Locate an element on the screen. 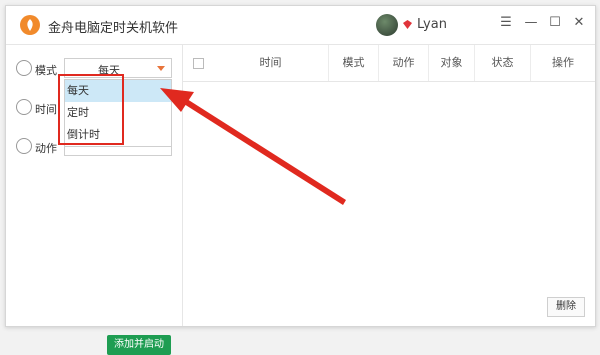 The height and width of the screenshot is (355, 600). add-and-start-button: 添加并启动 is located at coordinates (139, 345).